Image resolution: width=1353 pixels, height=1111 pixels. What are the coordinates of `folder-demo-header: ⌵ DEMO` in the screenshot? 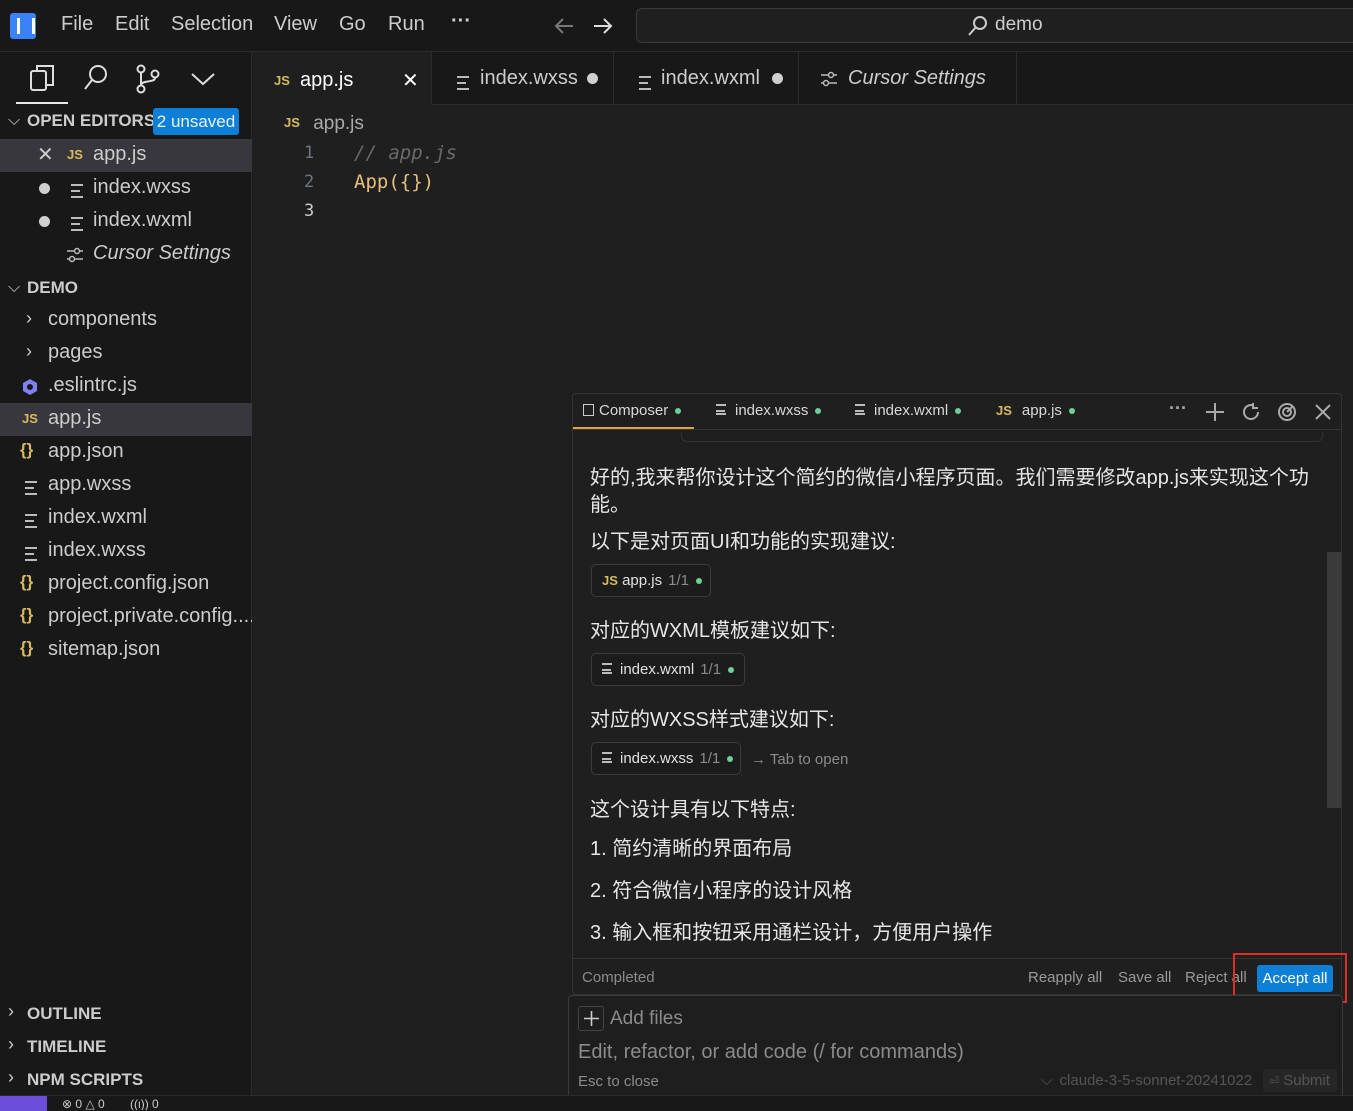 It's located at (126, 288).